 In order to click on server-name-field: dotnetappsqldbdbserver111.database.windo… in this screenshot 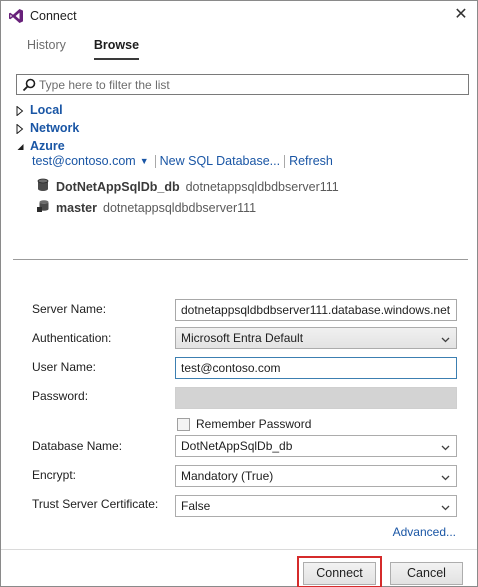, I will do `click(316, 310)`.